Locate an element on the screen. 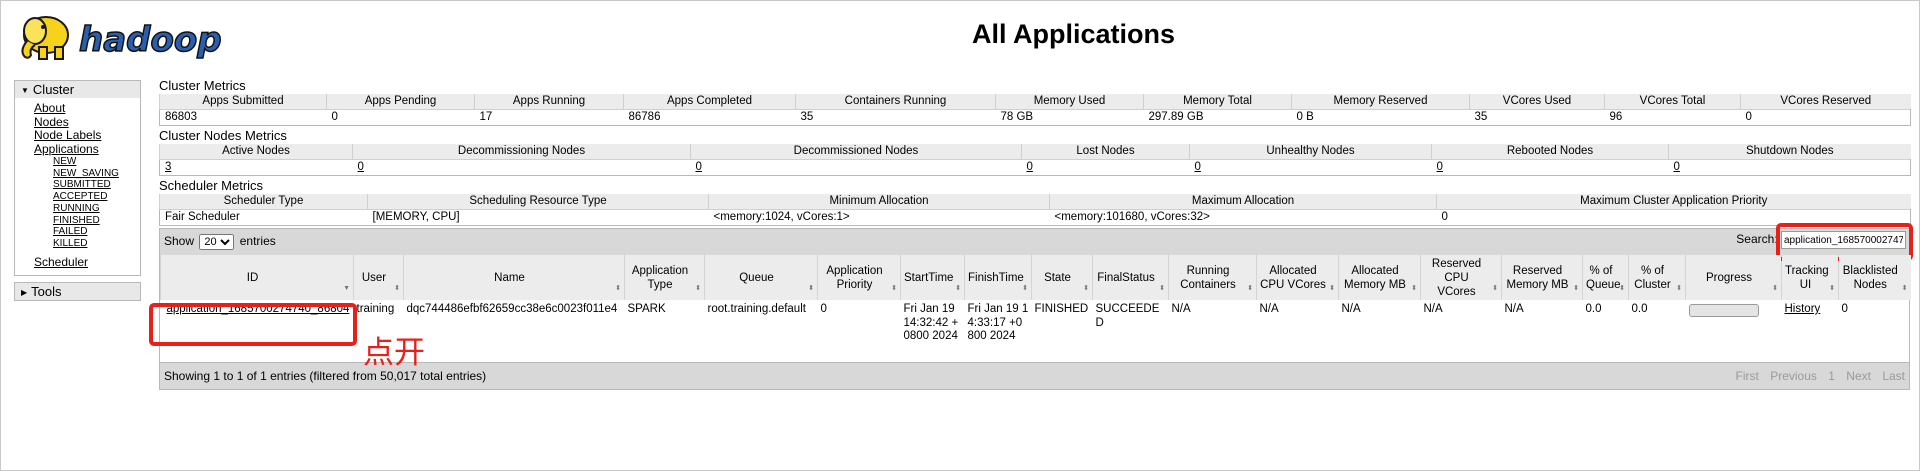 This screenshot has width=1920, height=471. nav-link-state-finished: FINISHED is located at coordinates (96, 221).